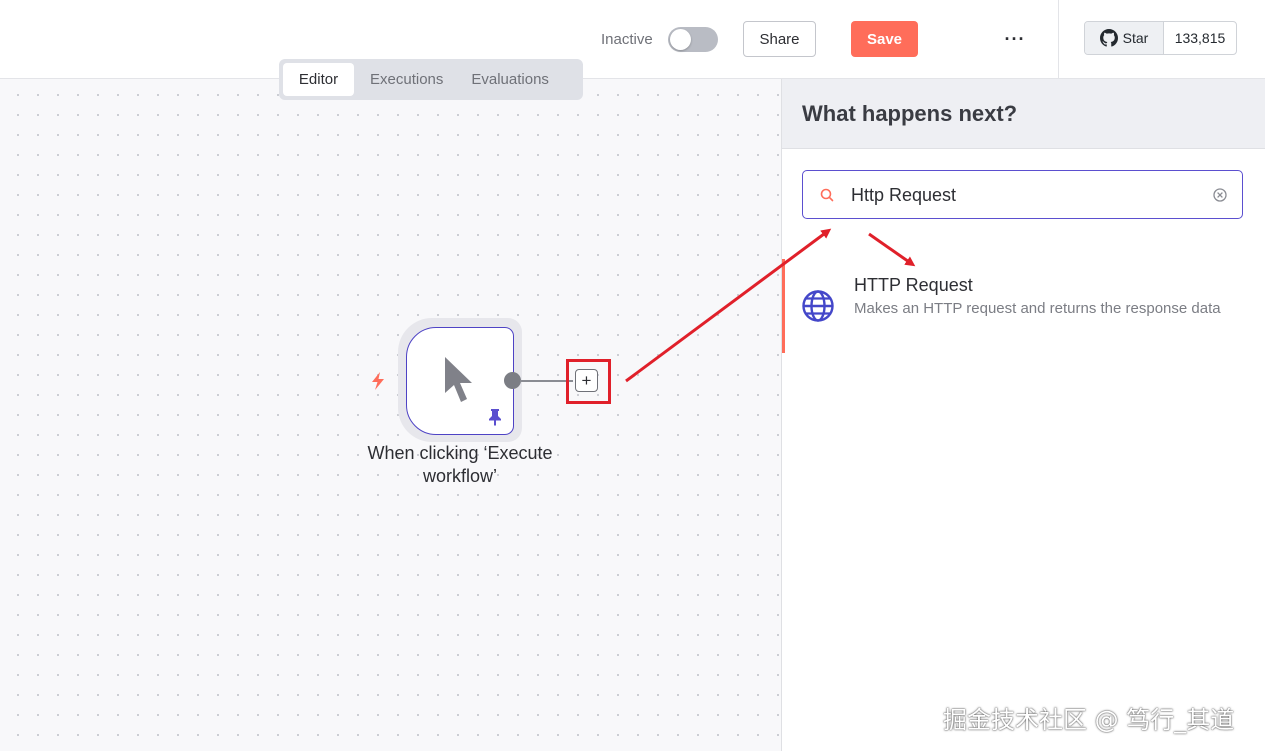 The width and height of the screenshot is (1265, 751). What do you see at coordinates (588, 381) in the screenshot?
I see `annotation-highlight-box` at bounding box center [588, 381].